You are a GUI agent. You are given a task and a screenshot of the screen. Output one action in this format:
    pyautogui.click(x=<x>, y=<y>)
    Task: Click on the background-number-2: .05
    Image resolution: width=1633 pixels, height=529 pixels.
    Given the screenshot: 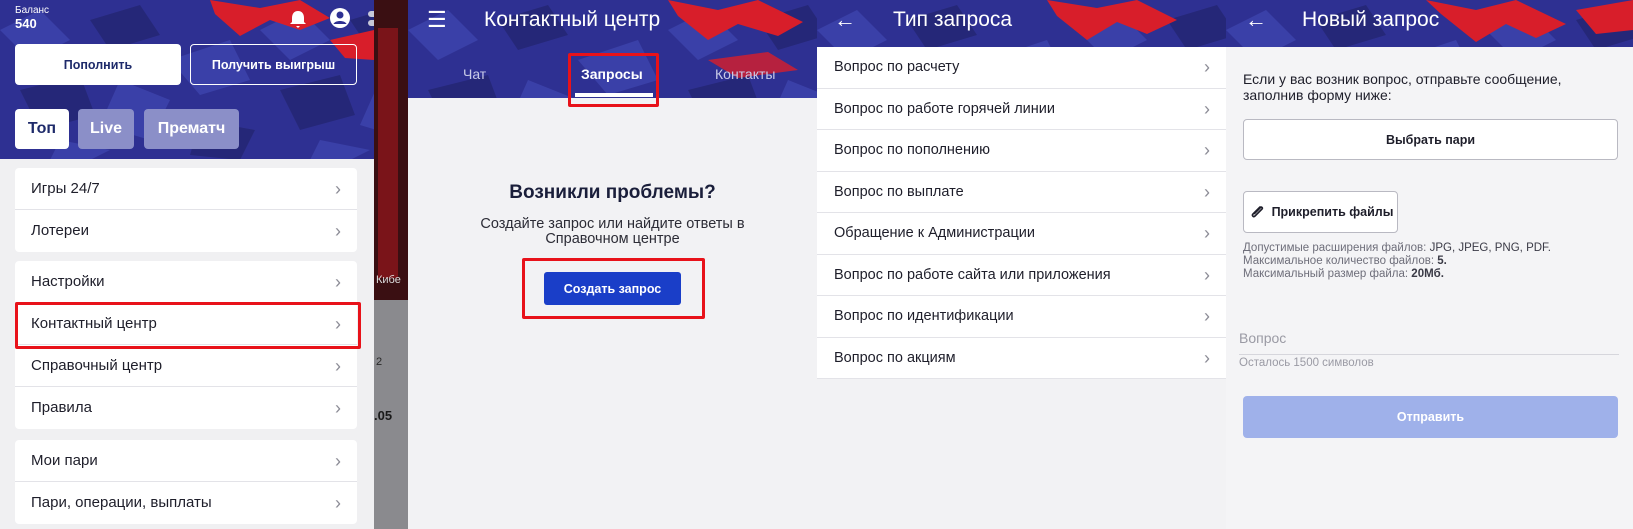 What is the action you would take?
    pyautogui.click(x=383, y=415)
    